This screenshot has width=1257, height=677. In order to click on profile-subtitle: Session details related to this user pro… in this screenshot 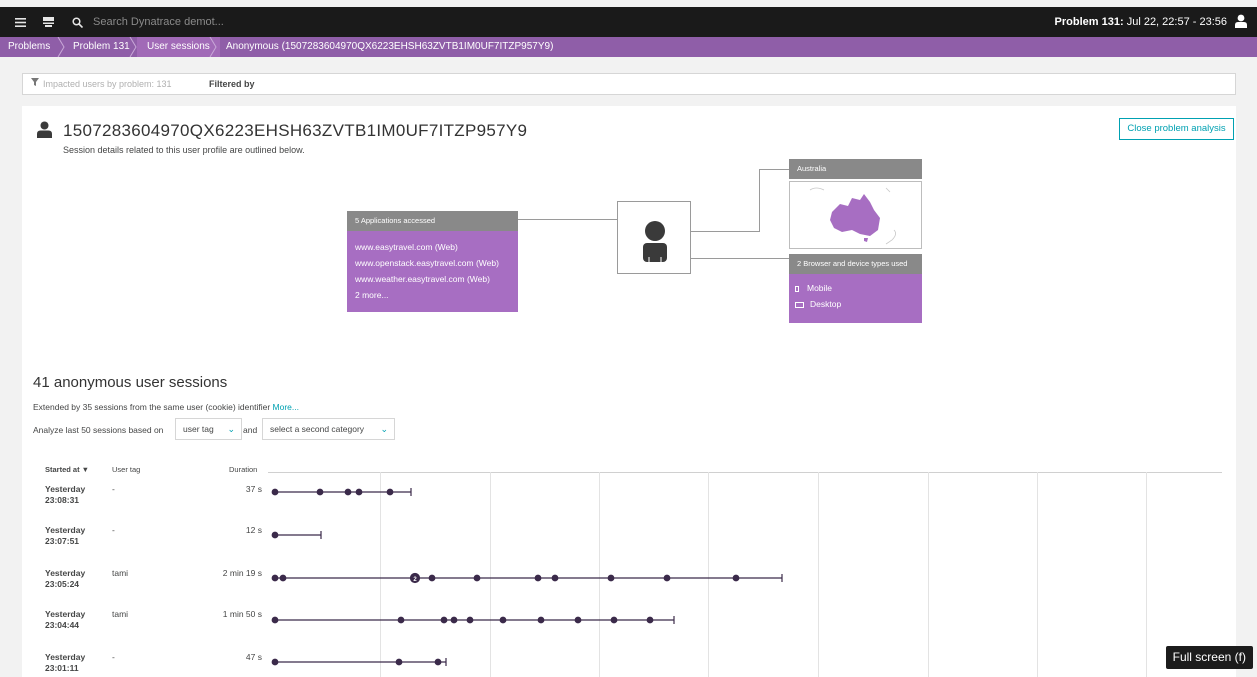, I will do `click(184, 150)`.